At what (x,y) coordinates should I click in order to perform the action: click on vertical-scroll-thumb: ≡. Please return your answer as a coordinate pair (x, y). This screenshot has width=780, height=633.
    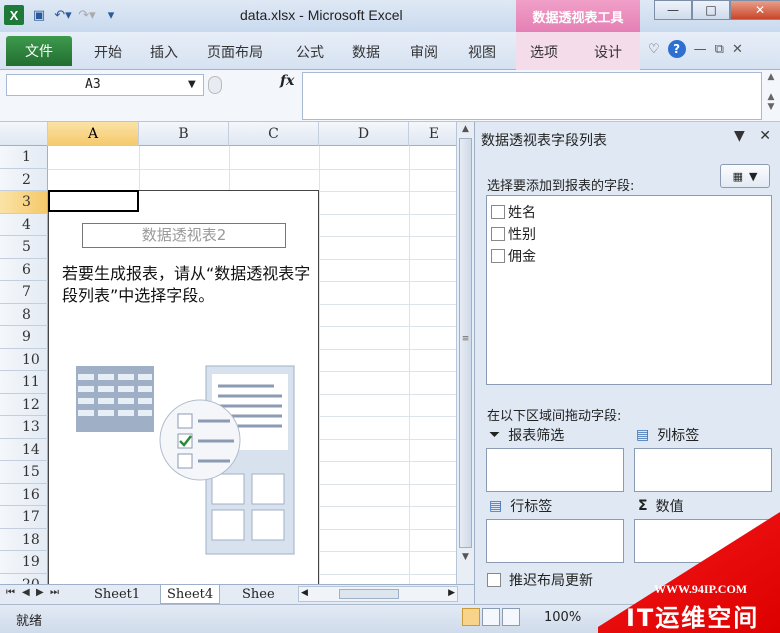
    Looking at the image, I should click on (465, 343).